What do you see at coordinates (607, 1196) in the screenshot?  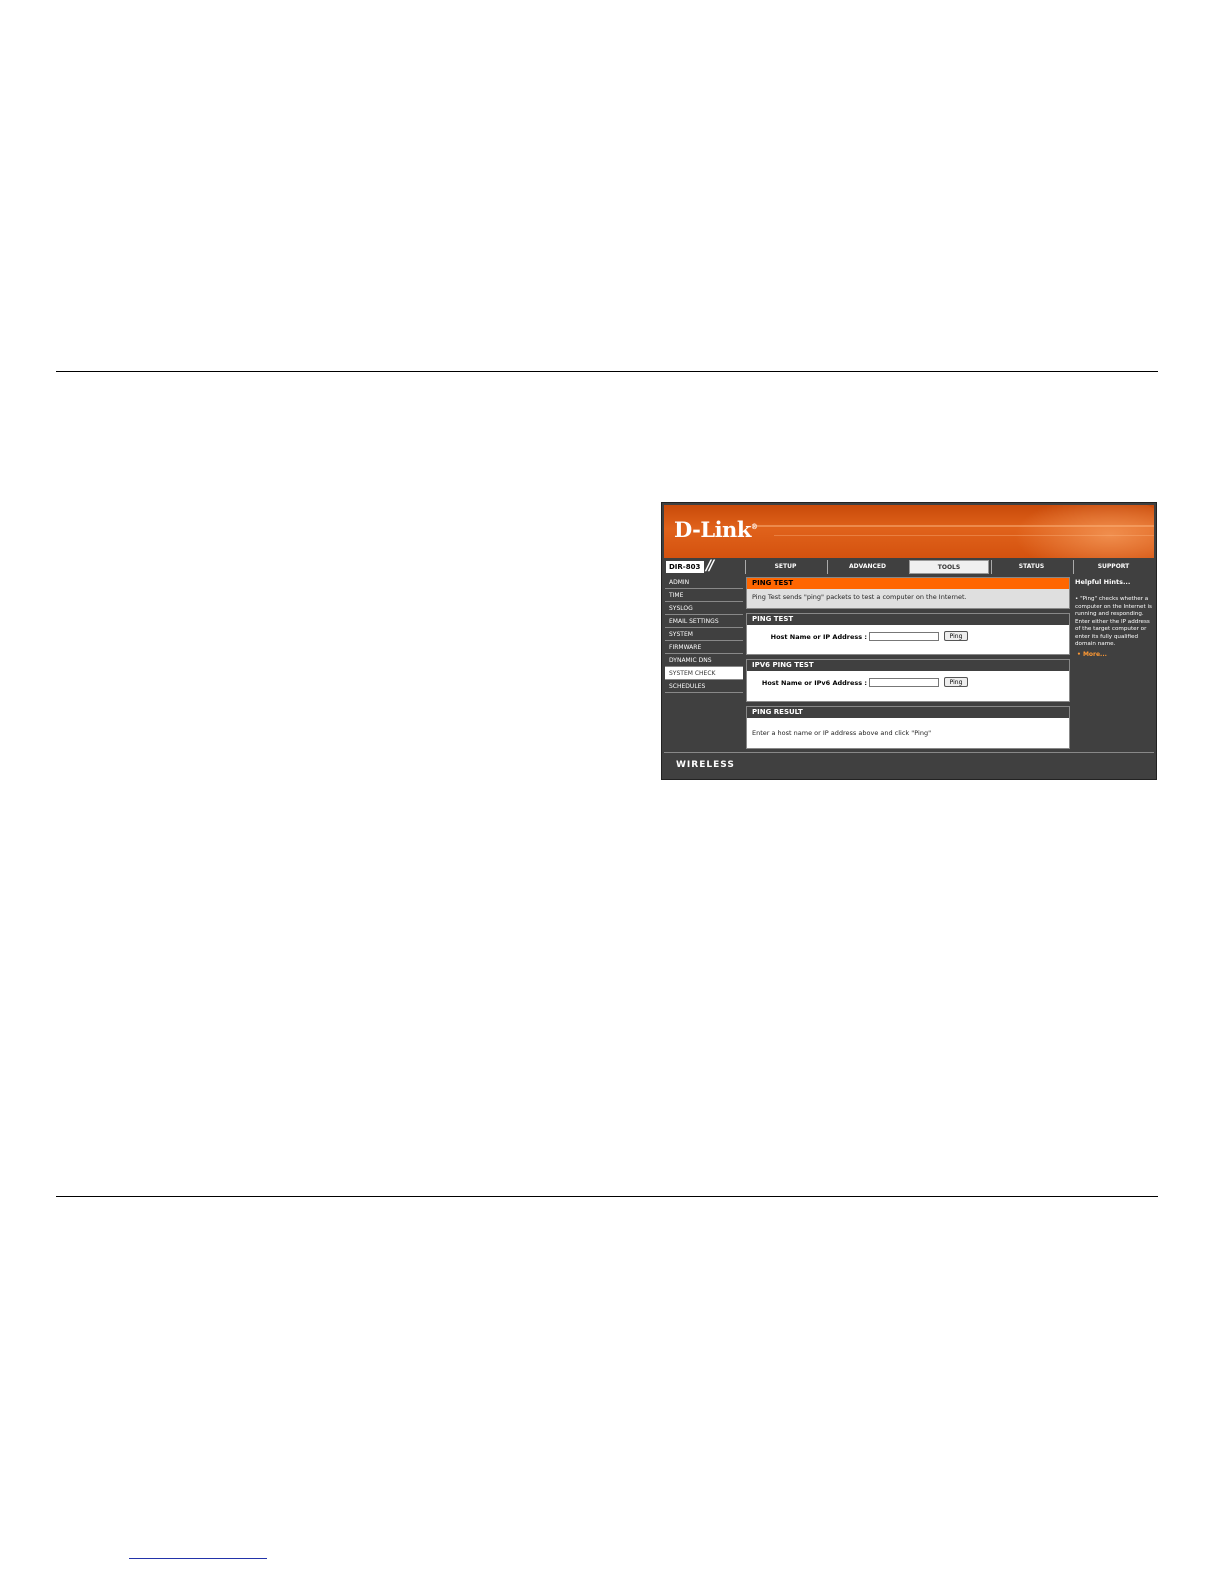 I see `bottom-rule` at bounding box center [607, 1196].